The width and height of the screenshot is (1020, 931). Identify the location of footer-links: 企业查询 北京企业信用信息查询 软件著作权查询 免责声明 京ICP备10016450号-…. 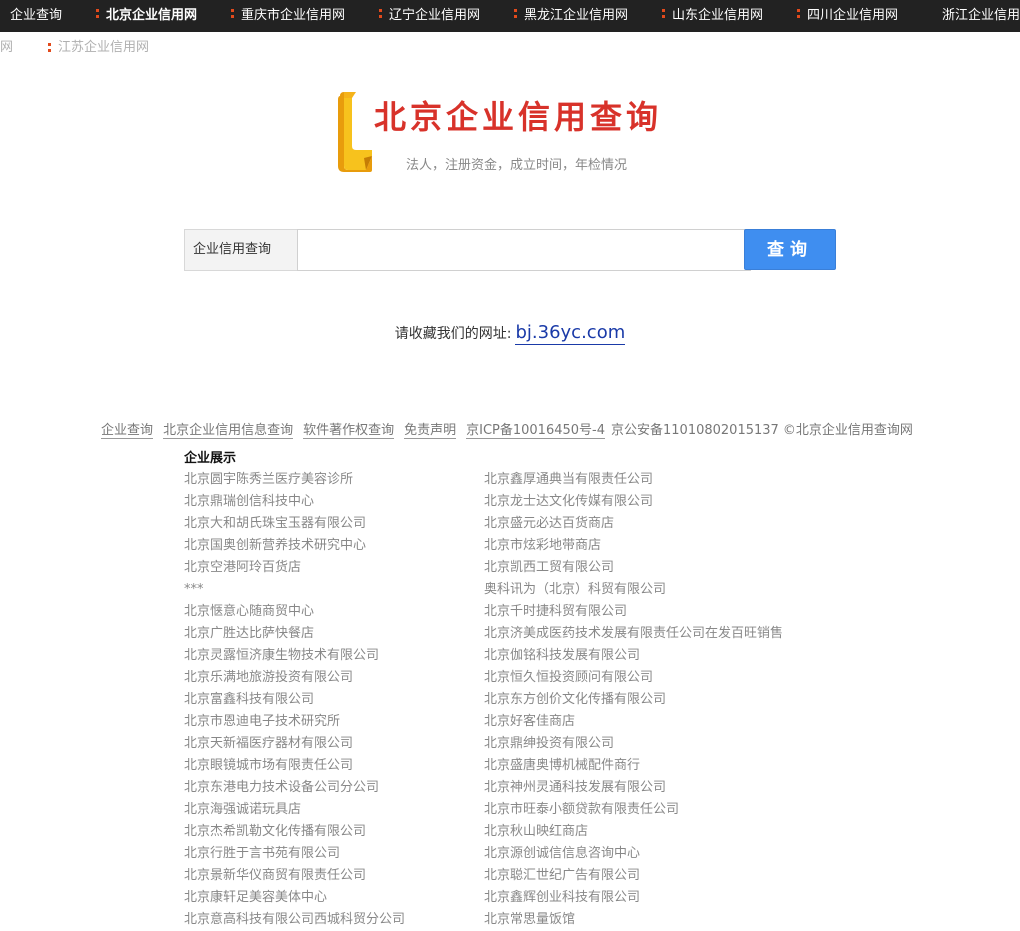
(510, 429).